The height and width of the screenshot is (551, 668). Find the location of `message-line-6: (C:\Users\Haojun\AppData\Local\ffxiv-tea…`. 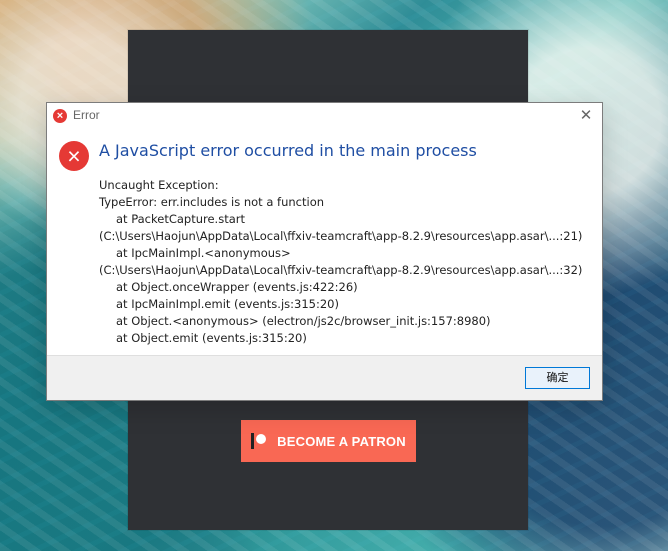

message-line-6: (C:\Users\Haojun\AppData\Local\ffxiv-tea… is located at coordinates (341, 270).